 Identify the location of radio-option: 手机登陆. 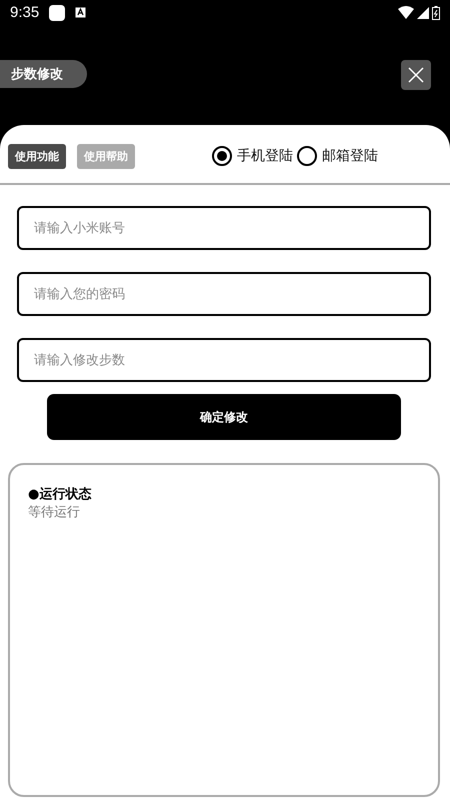
(252, 156).